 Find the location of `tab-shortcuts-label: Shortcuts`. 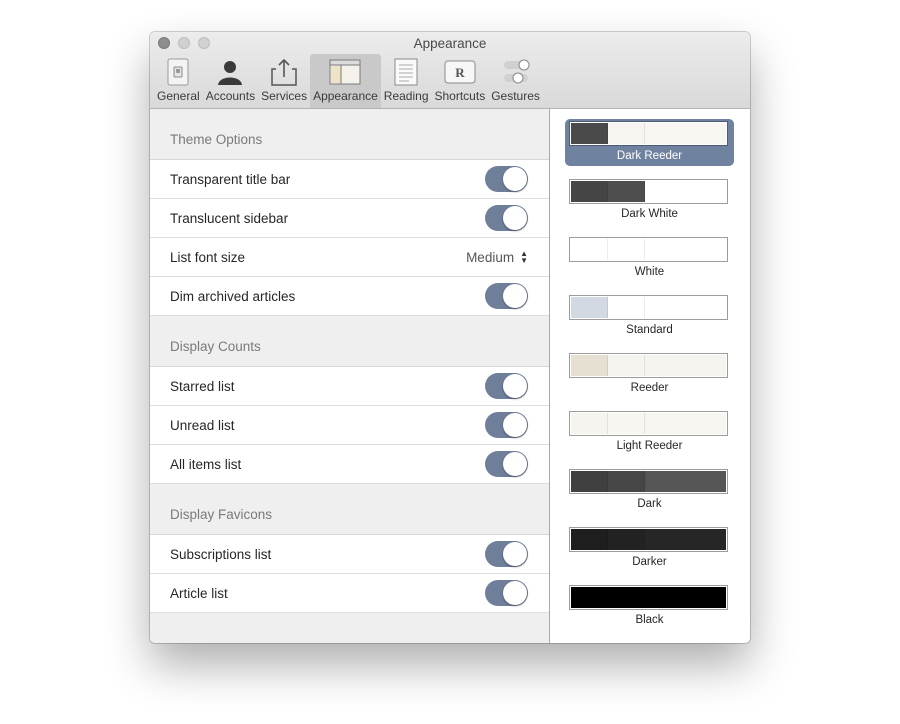

tab-shortcuts-label: Shortcuts is located at coordinates (460, 96).